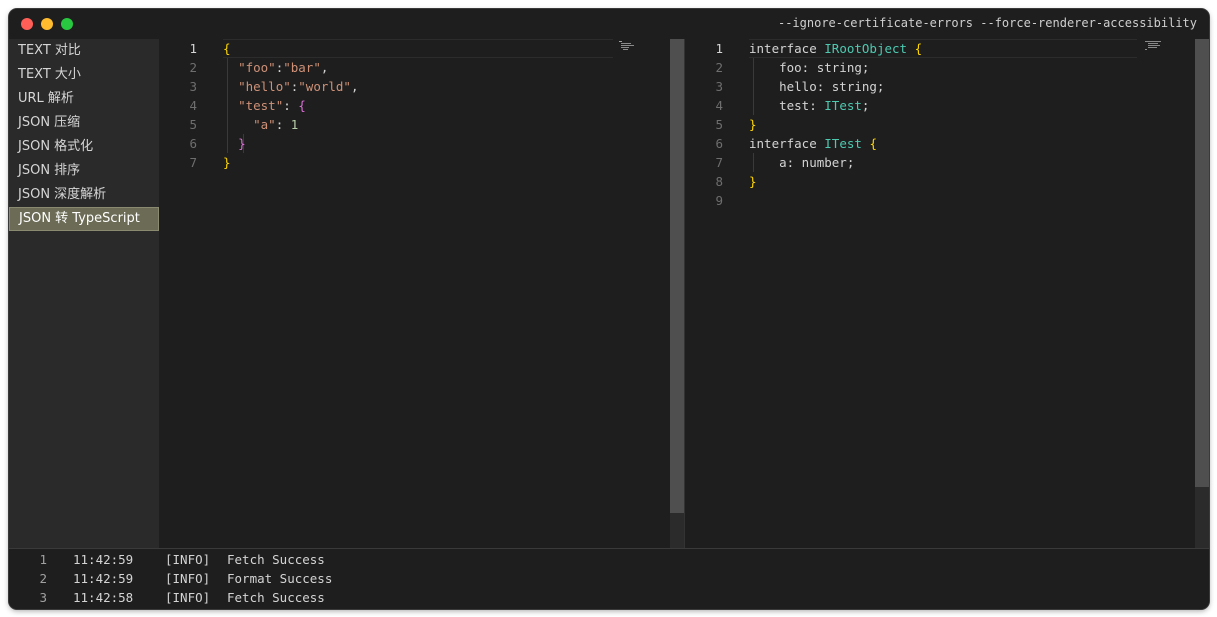 Image resolution: width=1217 pixels, height=617 pixels. What do you see at coordinates (609, 559) in the screenshot?
I see `log-row: 1 11:42:59 [INFO] Fetch Success` at bounding box center [609, 559].